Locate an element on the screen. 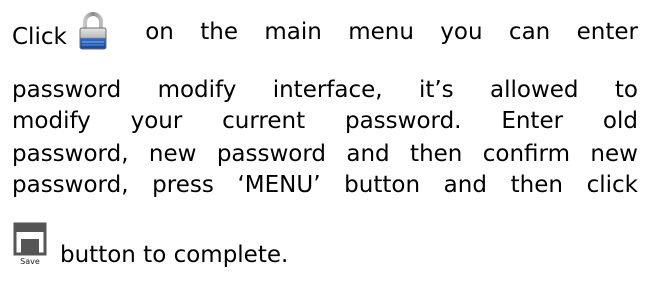  text-line-1: Click on the main menu you can enter is located at coordinates (325, 34).